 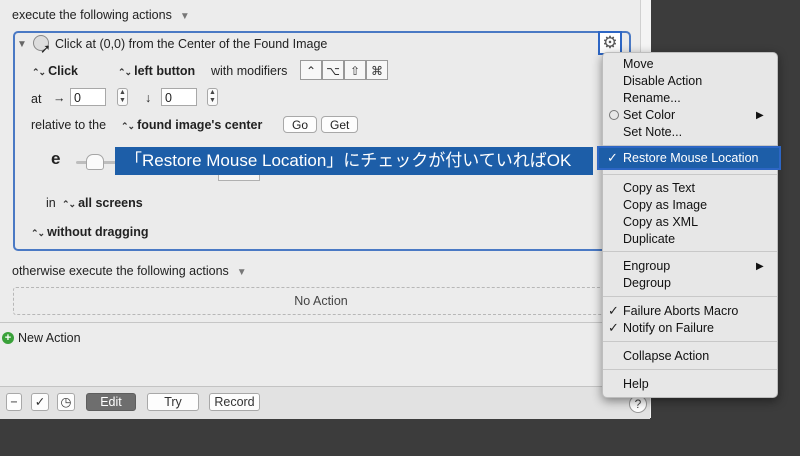 I want to click on y-offset-stepper: ▲ ▼, so click(x=212, y=97).